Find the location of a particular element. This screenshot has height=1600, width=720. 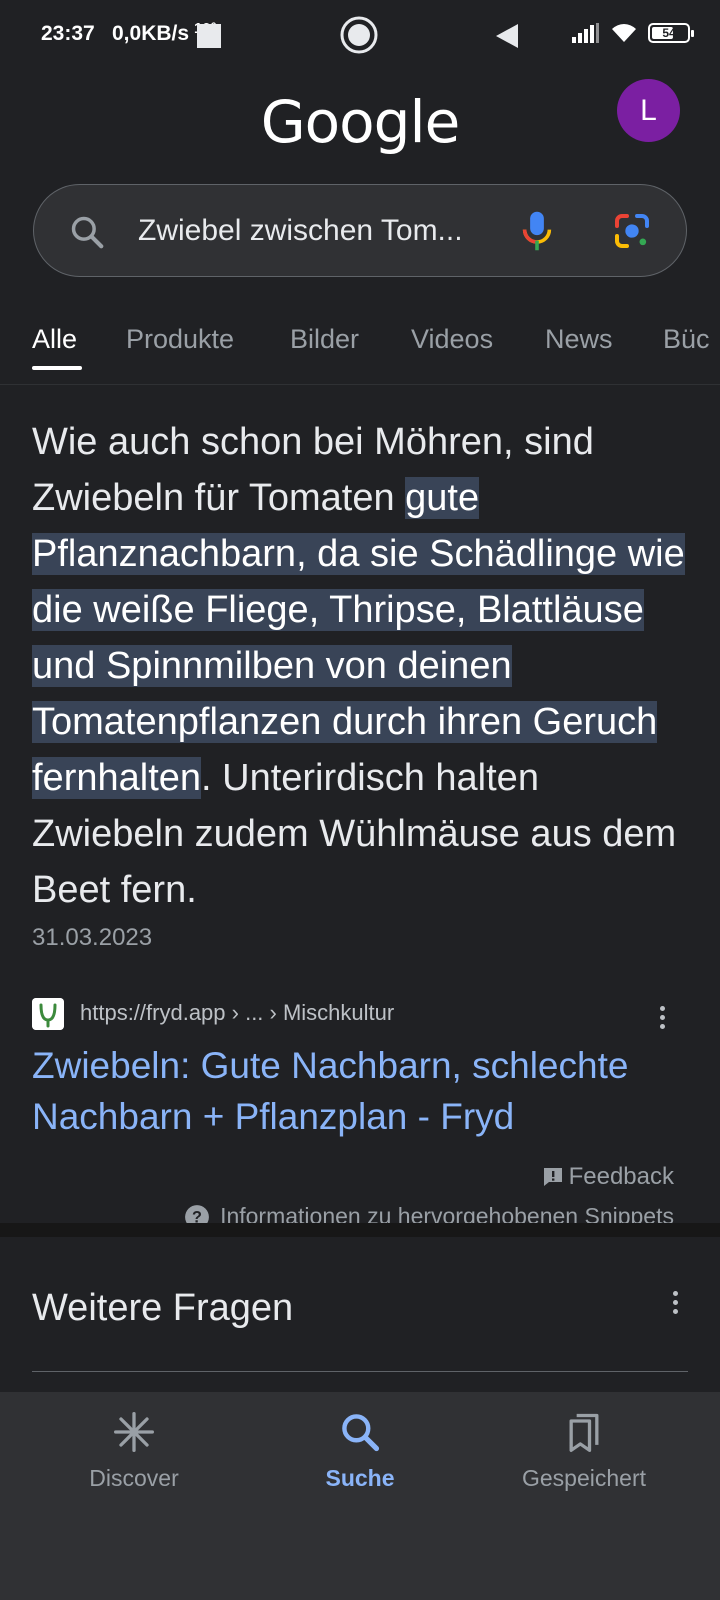

battery-level: 54 is located at coordinates (669, 33).